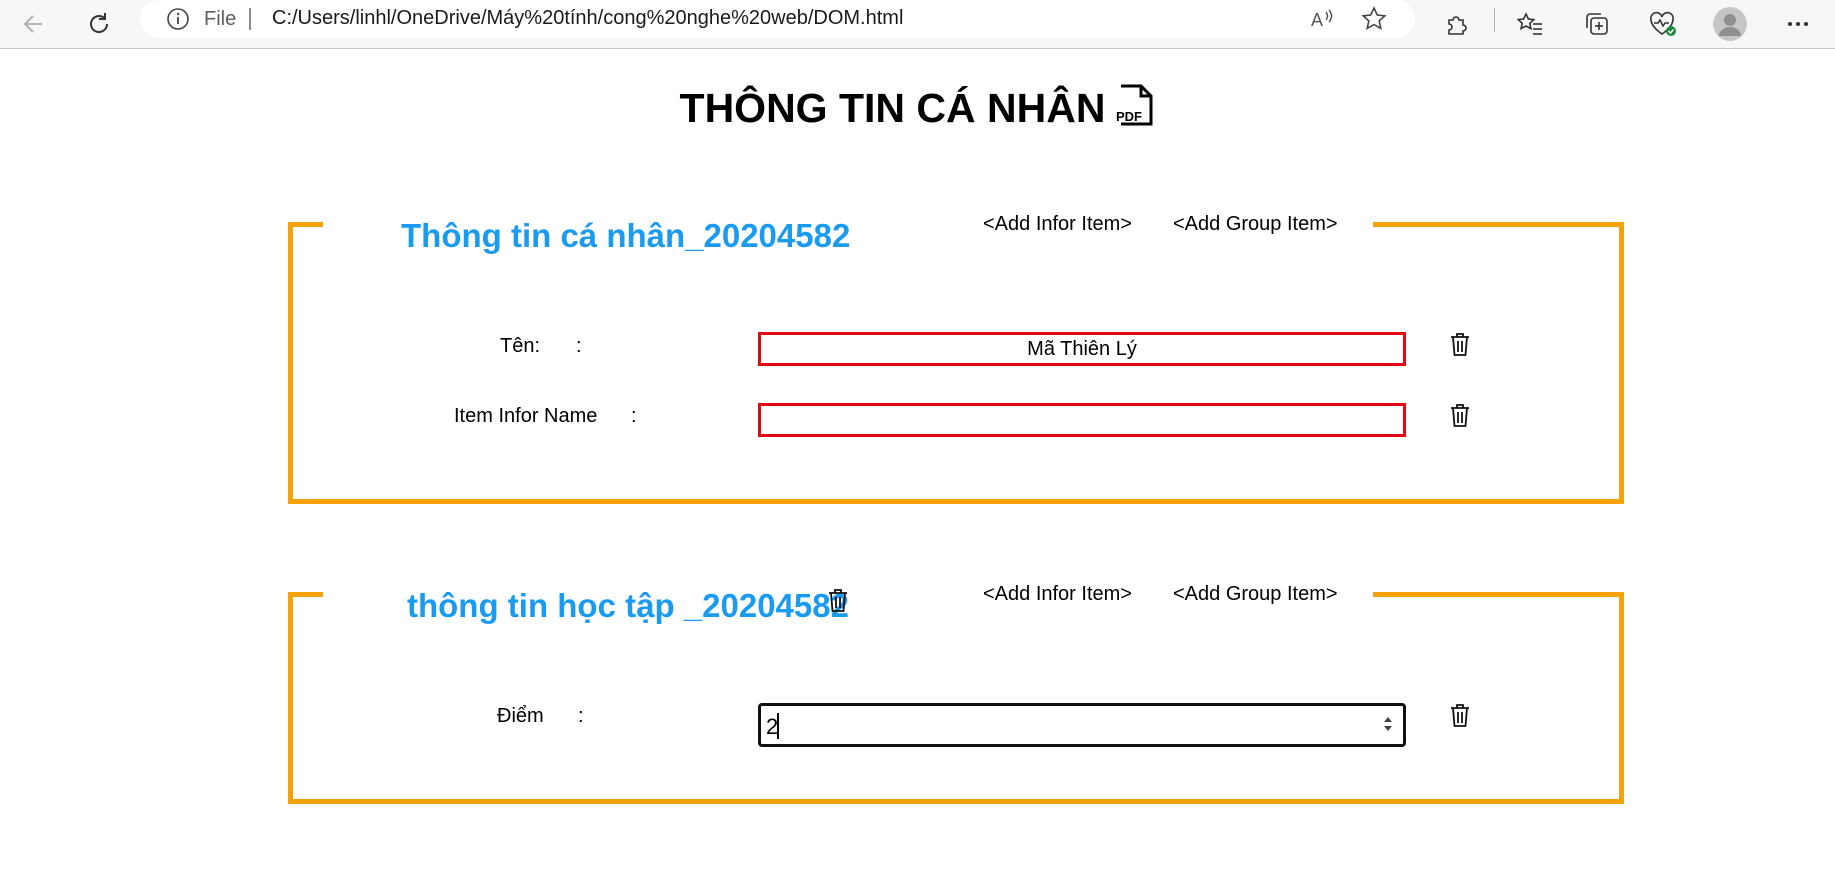 This screenshot has height=881, width=1835. What do you see at coordinates (1663, 24) in the screenshot?
I see `browser-essentials-icon` at bounding box center [1663, 24].